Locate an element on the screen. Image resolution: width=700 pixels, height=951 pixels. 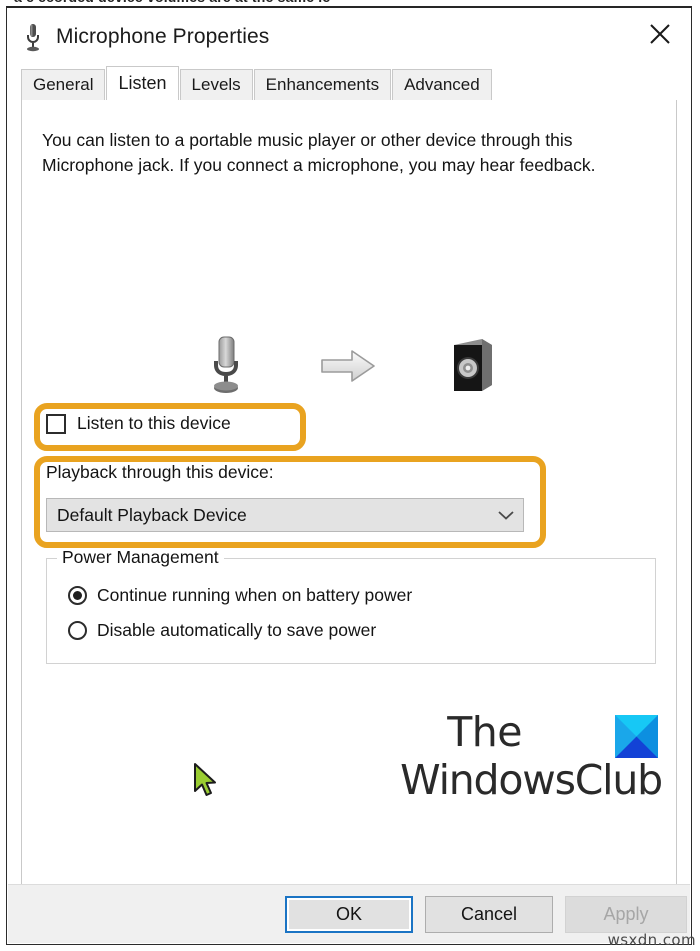
radio-disable-automatically-label: Disable automatically to save power is located at coordinates (237, 630).